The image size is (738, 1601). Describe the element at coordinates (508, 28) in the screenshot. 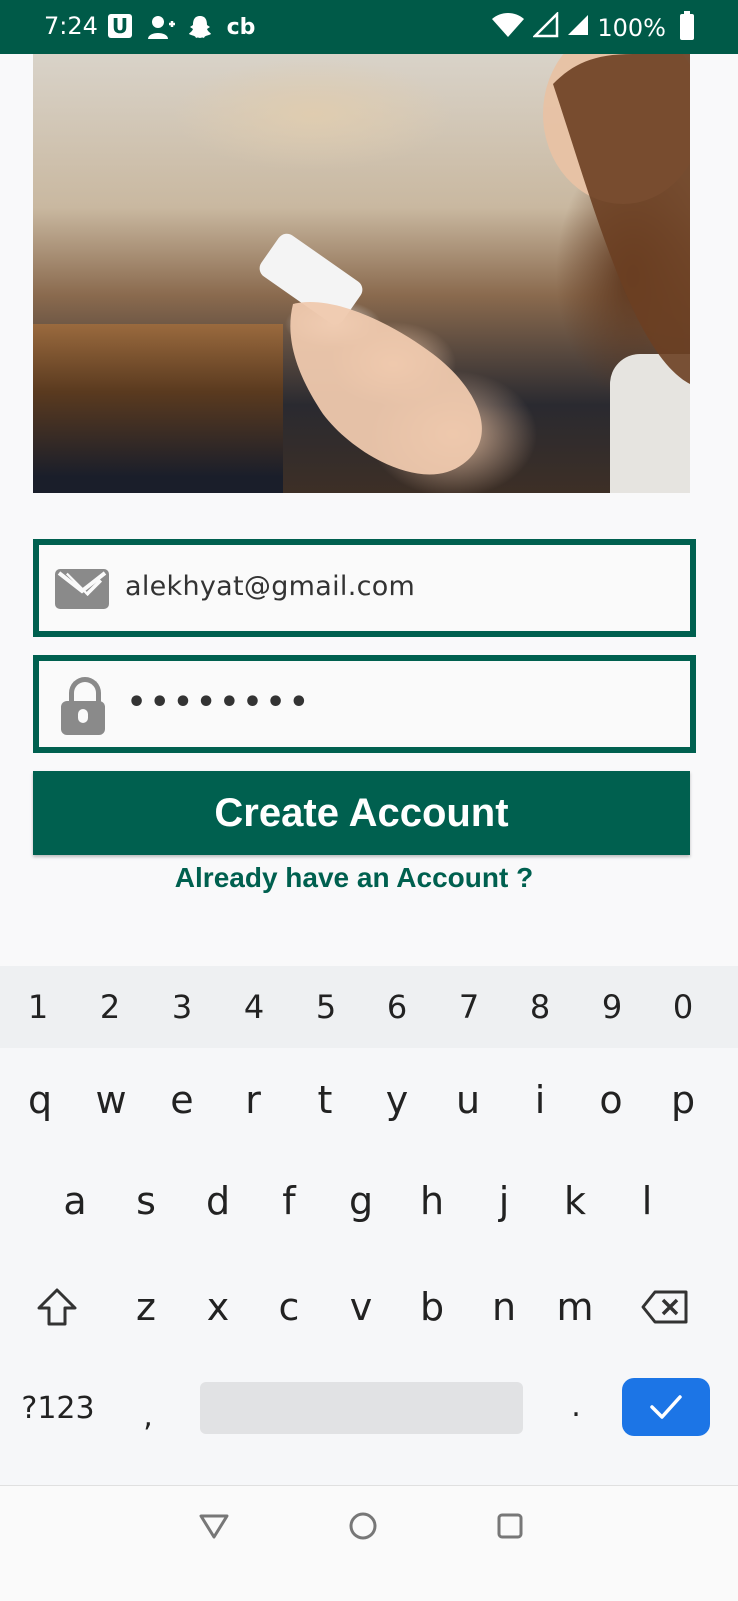

I see `wifi-icon` at that location.